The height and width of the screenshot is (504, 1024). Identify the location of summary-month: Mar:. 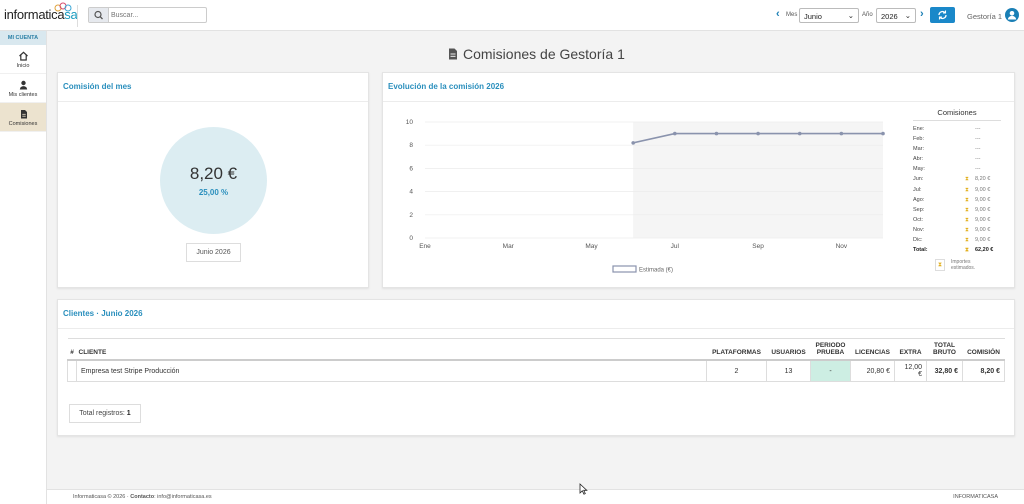
(918, 149).